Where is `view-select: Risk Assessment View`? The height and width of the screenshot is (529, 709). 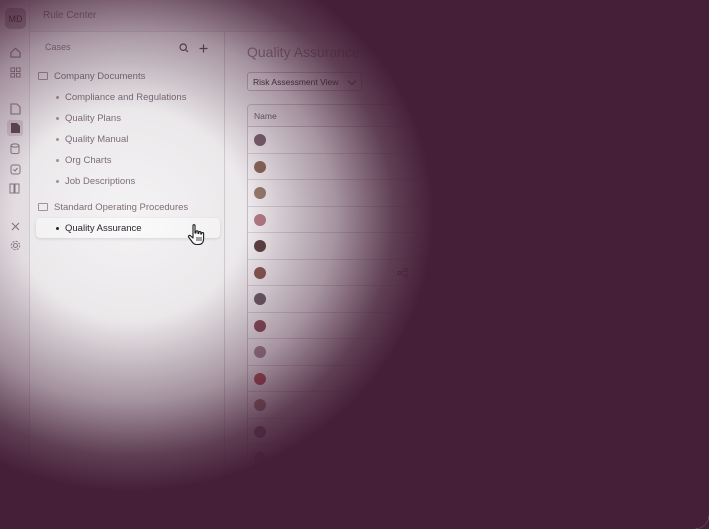
view-select: Risk Assessment View is located at coordinates (304, 81).